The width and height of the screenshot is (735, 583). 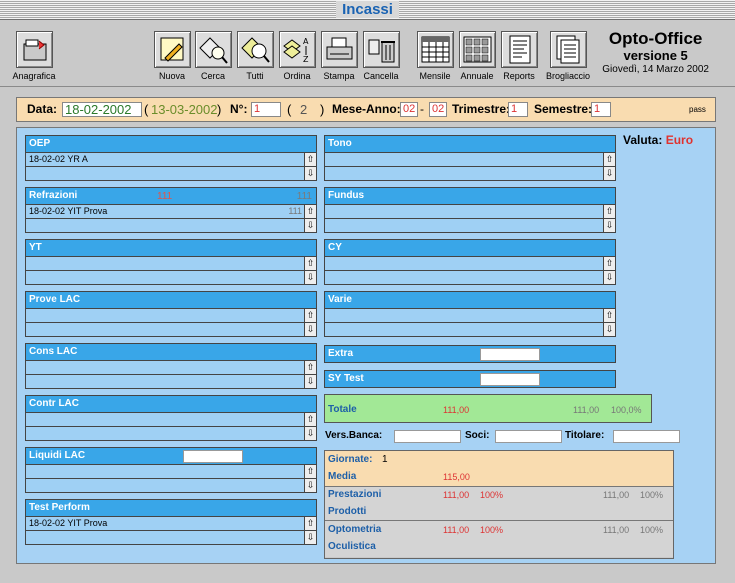 I want to click on section-fundus: Fundus ⇧ ⇩, so click(x=470, y=210).